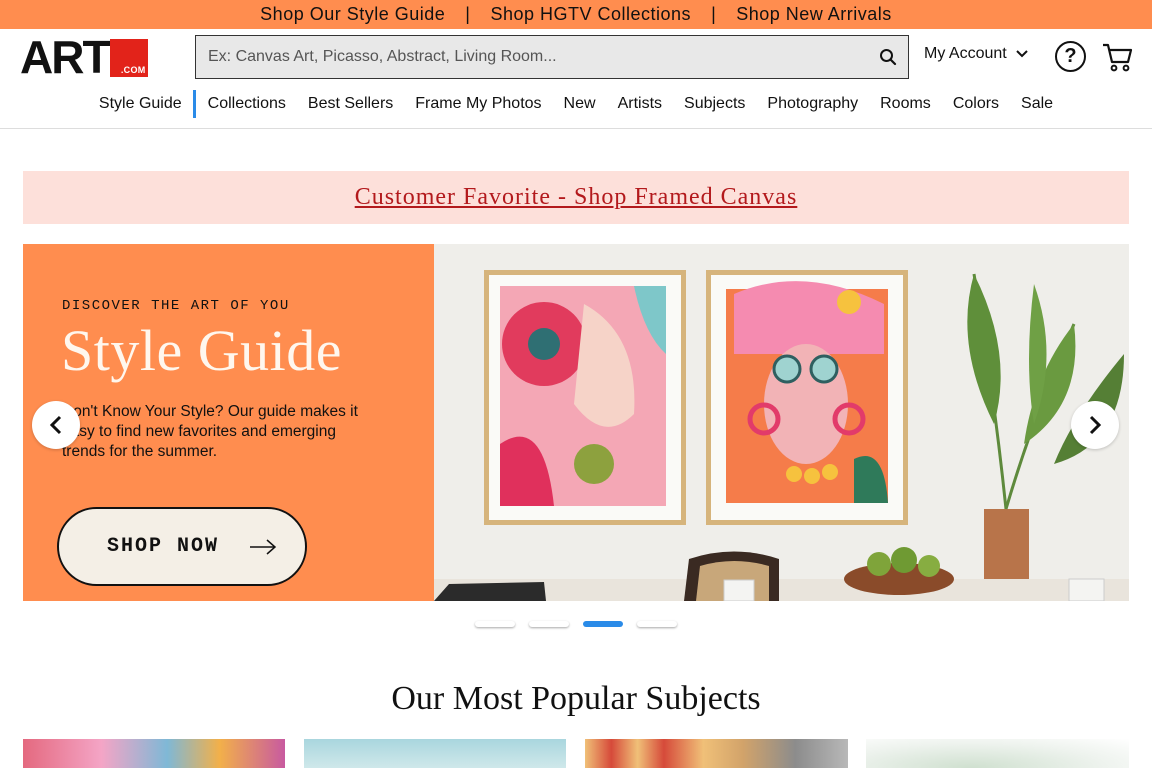 The height and width of the screenshot is (768, 1152). I want to click on logo-text: ART, so click(65, 57).